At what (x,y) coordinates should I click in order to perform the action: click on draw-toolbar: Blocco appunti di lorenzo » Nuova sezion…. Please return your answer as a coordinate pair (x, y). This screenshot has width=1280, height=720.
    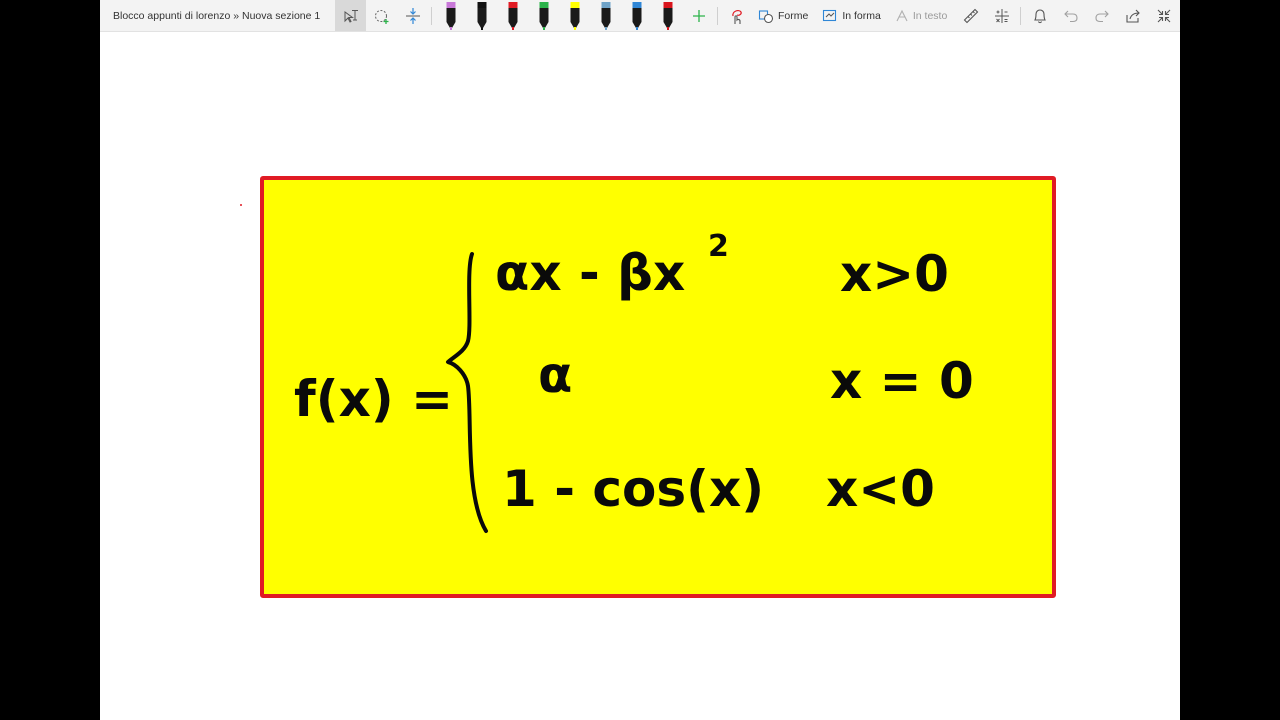
    Looking at the image, I should click on (640, 16).